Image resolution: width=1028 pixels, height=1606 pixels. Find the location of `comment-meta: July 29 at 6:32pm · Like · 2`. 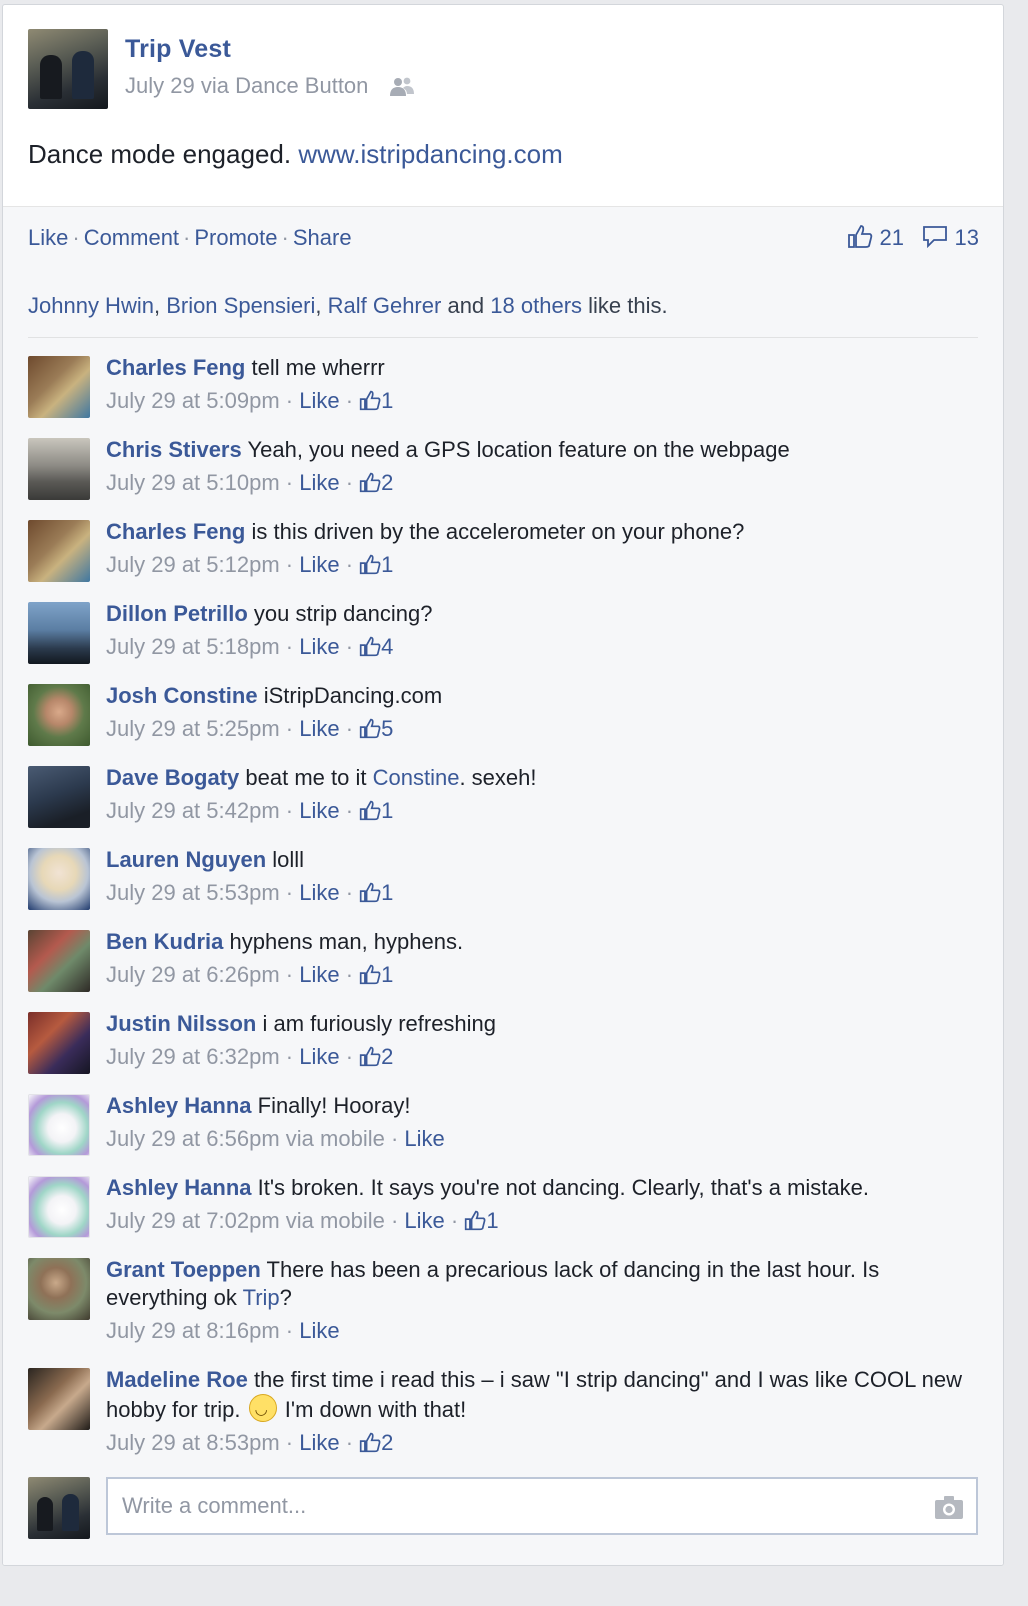

comment-meta: July 29 at 6:32pm · Like · 2 is located at coordinates (250, 1056).